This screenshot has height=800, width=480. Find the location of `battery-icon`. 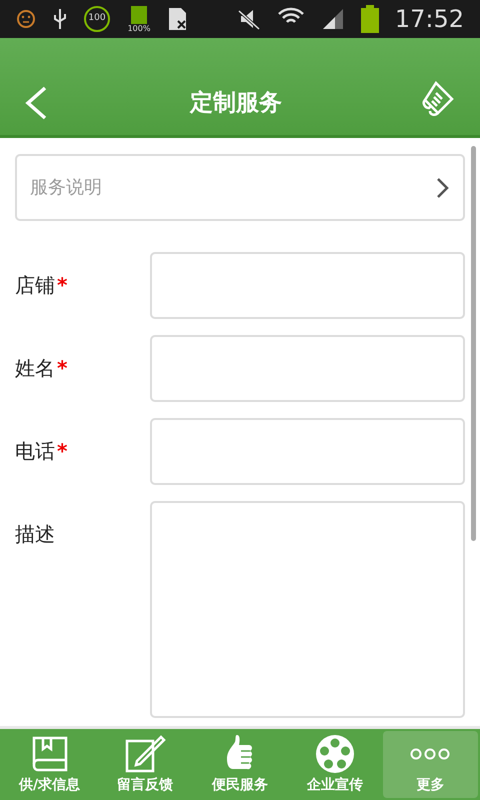

battery-icon is located at coordinates (369, 19).